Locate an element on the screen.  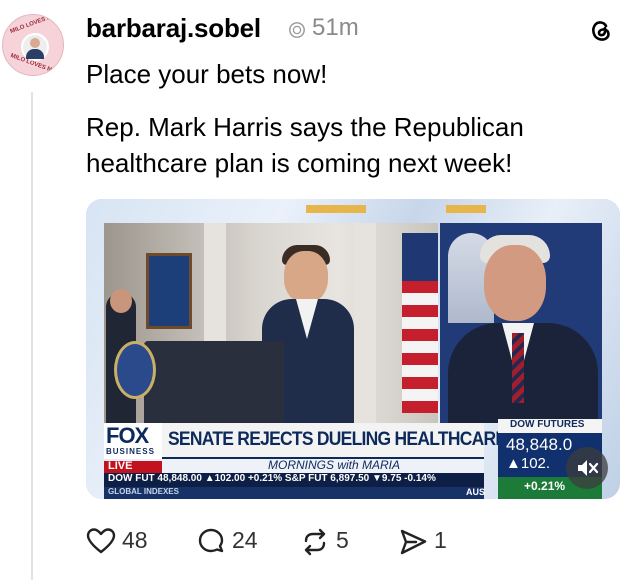
network-logo: FOX BUSINESS is located at coordinates (133, 441).